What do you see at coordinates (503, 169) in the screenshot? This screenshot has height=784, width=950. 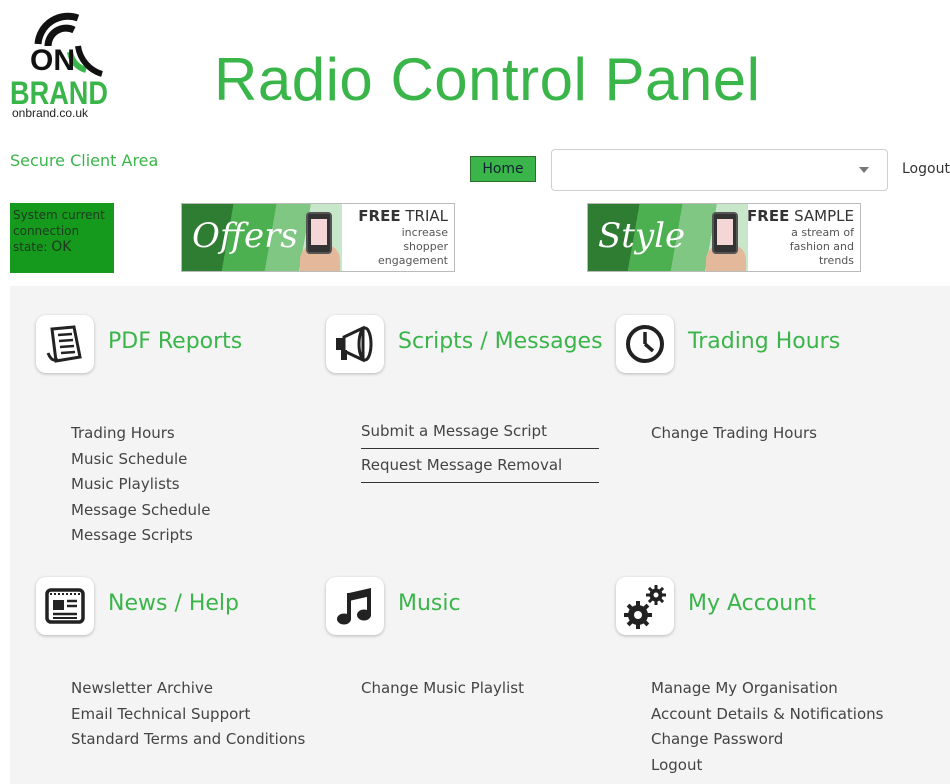 I see `home-button: Home` at bounding box center [503, 169].